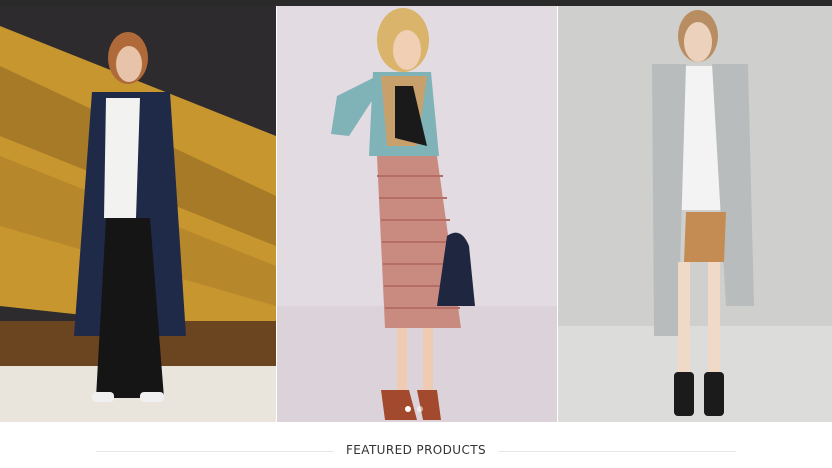 Image resolution: width=832 pixels, height=468 pixels. What do you see at coordinates (414, 409) in the screenshot?
I see `slider-dots` at bounding box center [414, 409].